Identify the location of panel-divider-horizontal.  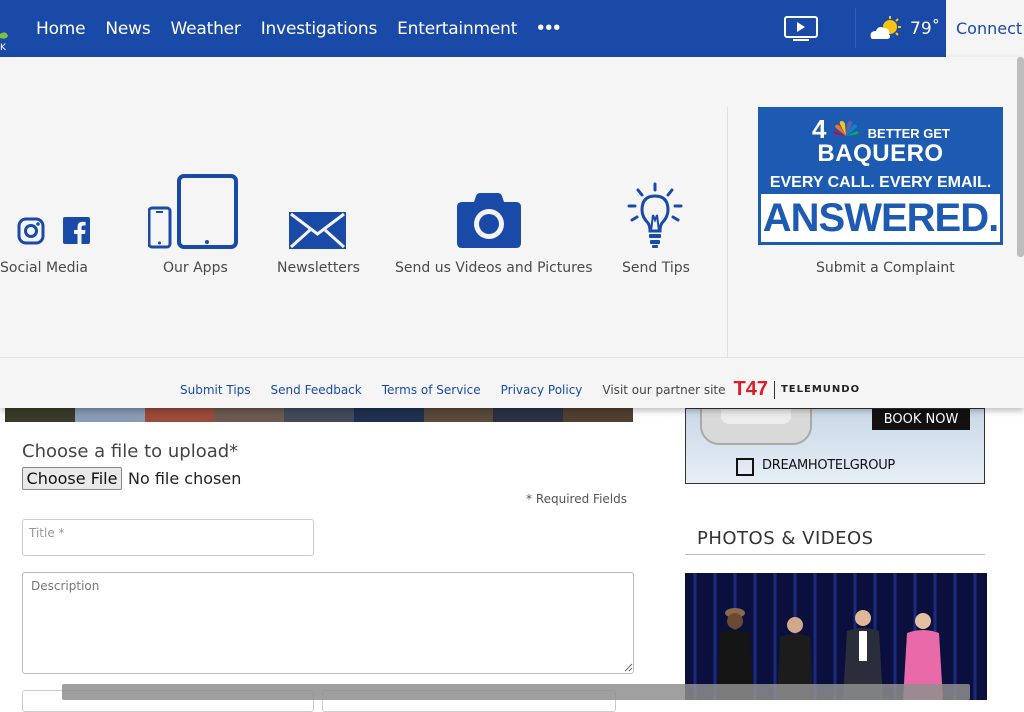
(512, 357).